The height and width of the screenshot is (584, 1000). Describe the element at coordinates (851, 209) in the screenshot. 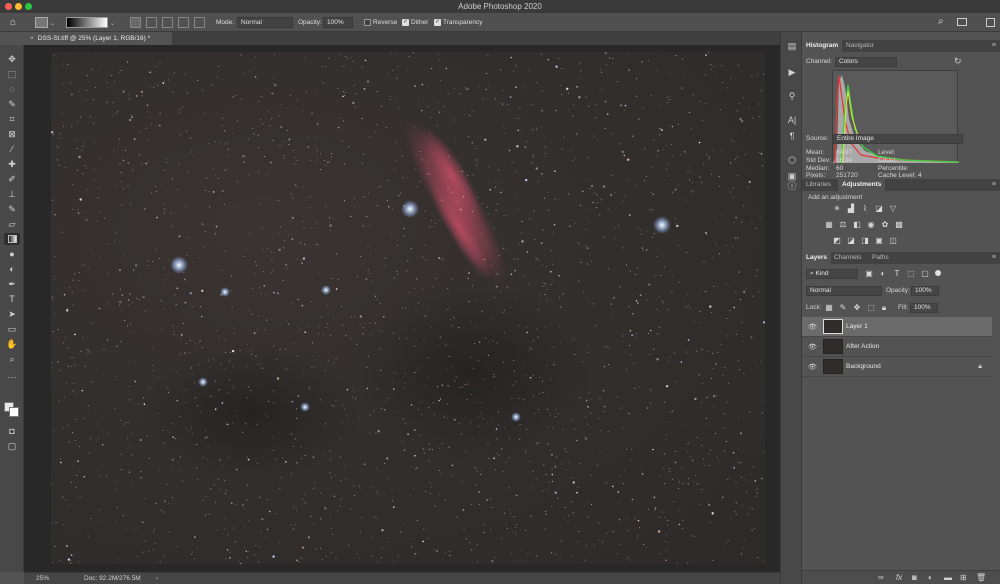

I see `levels-icon: ▟` at that location.